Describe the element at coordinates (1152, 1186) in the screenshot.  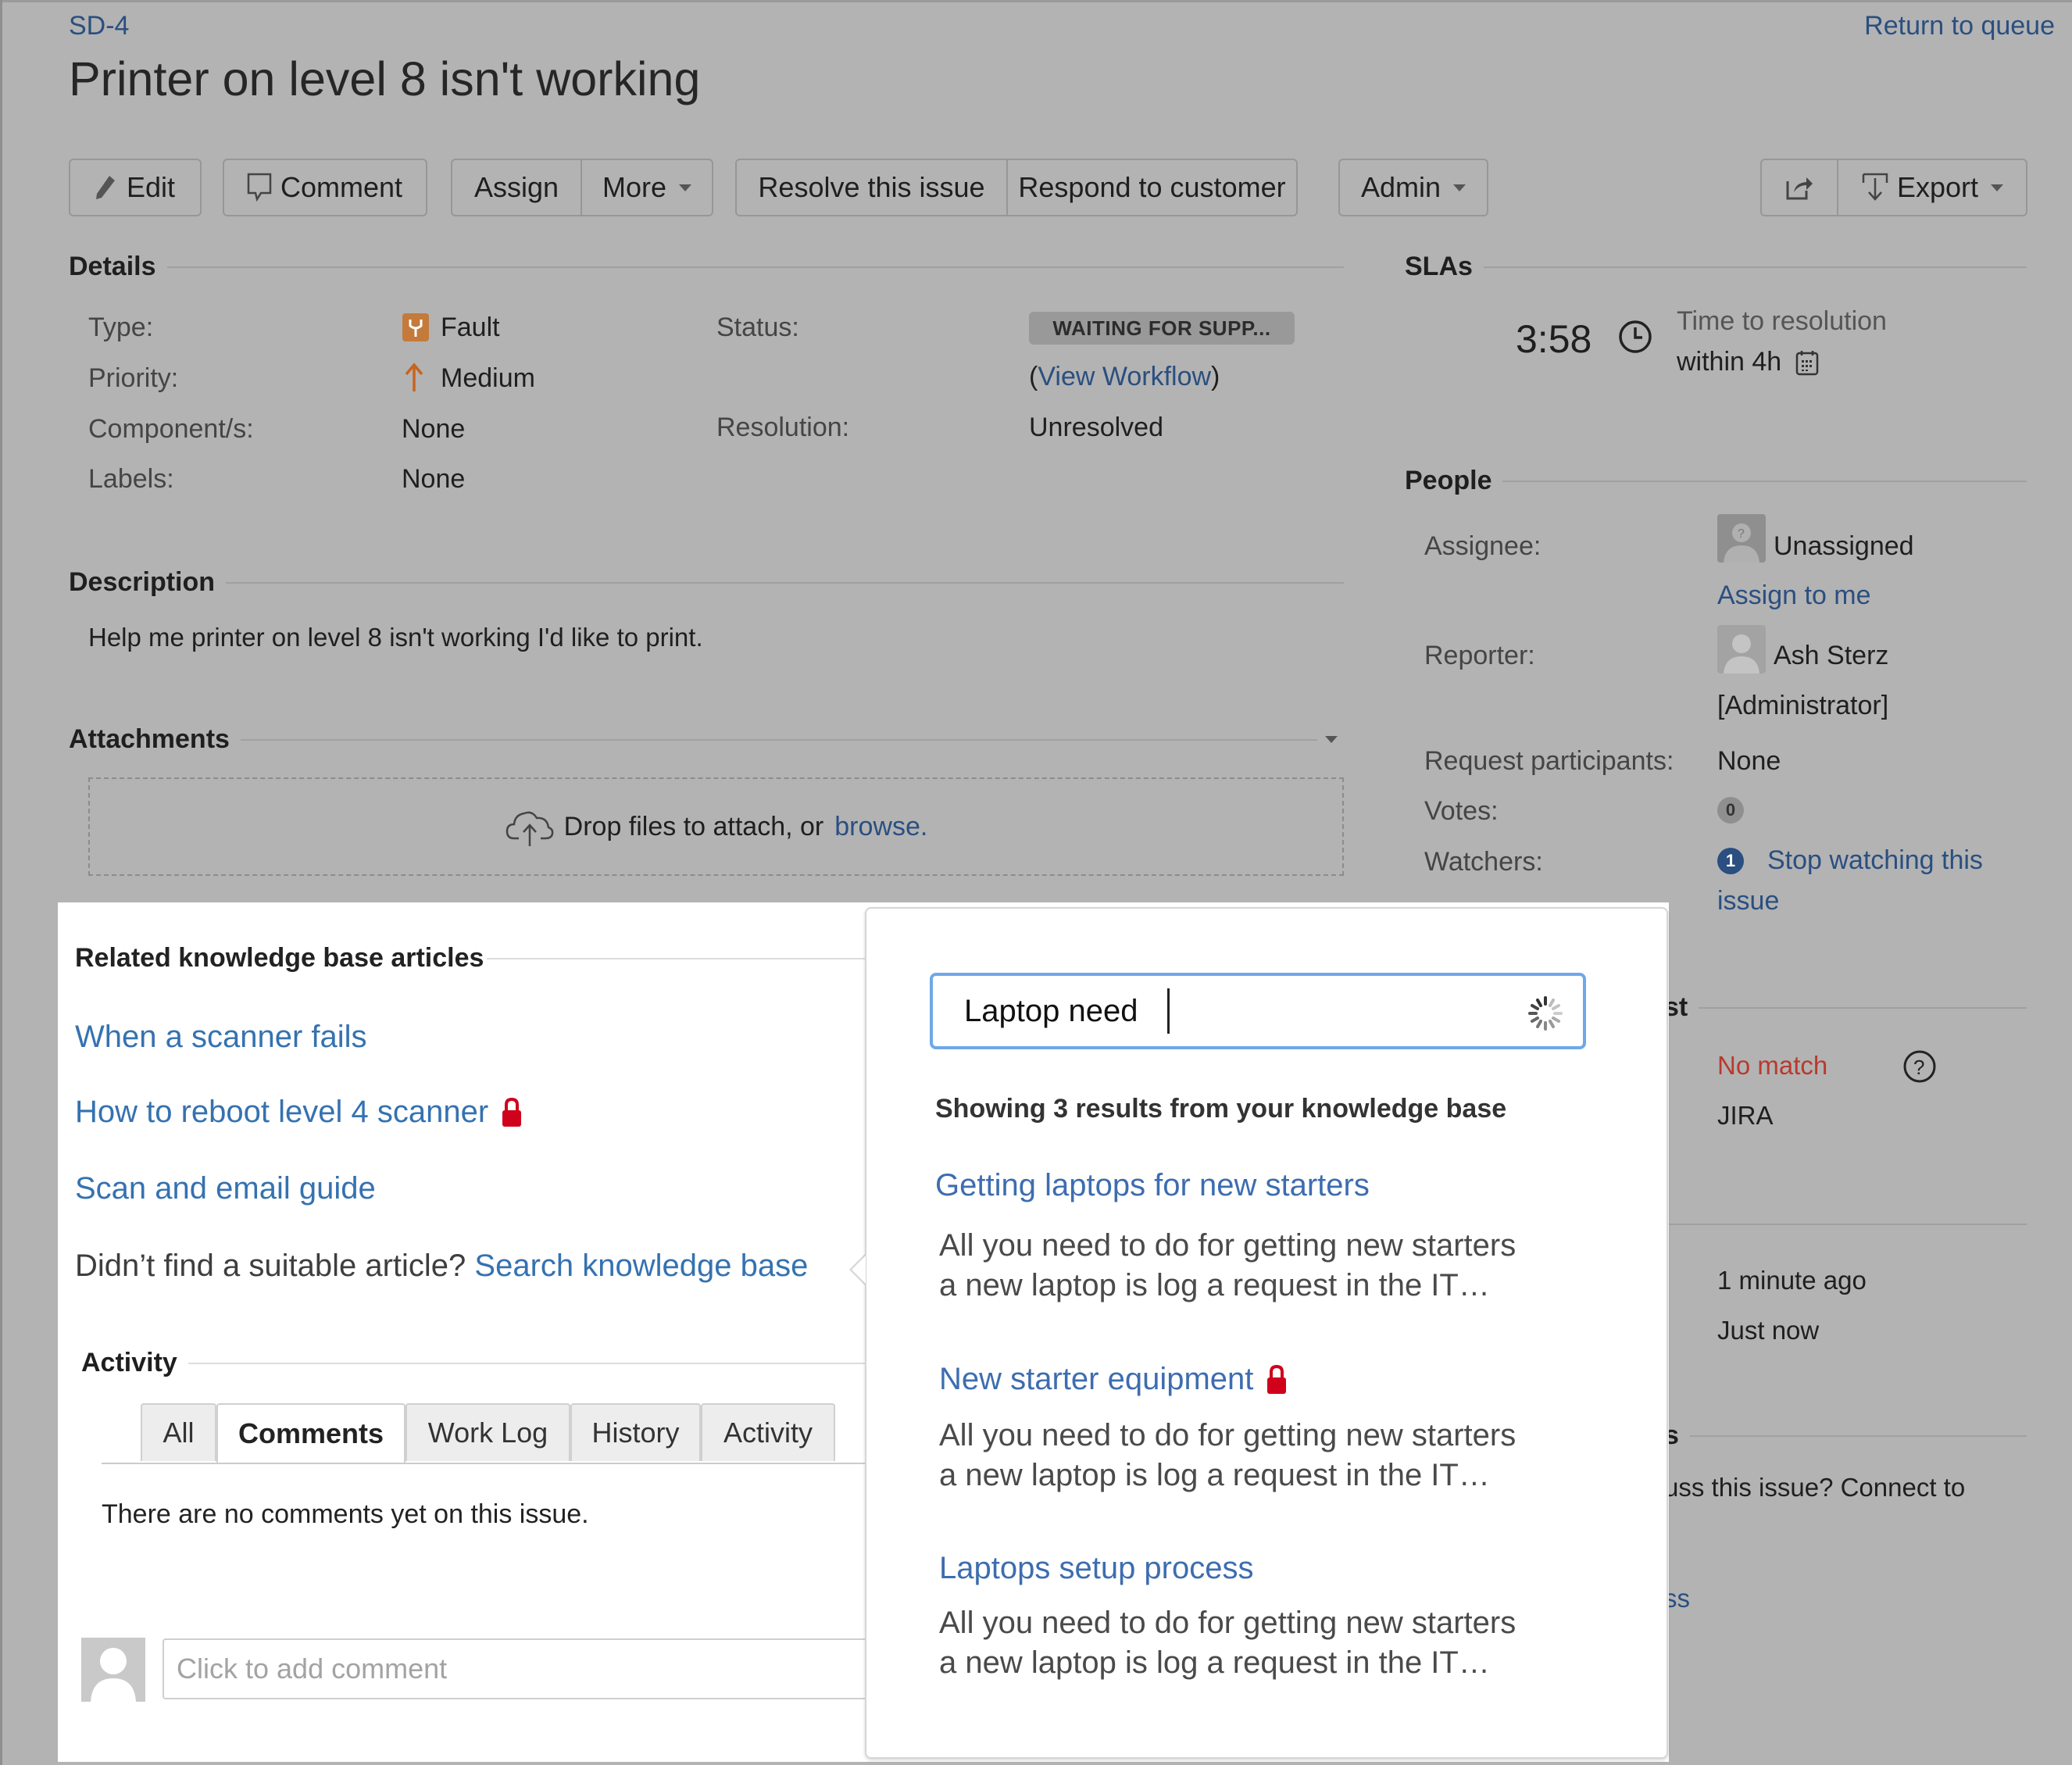
I see `kb-result-title-link: Getting laptops for new starters` at that location.